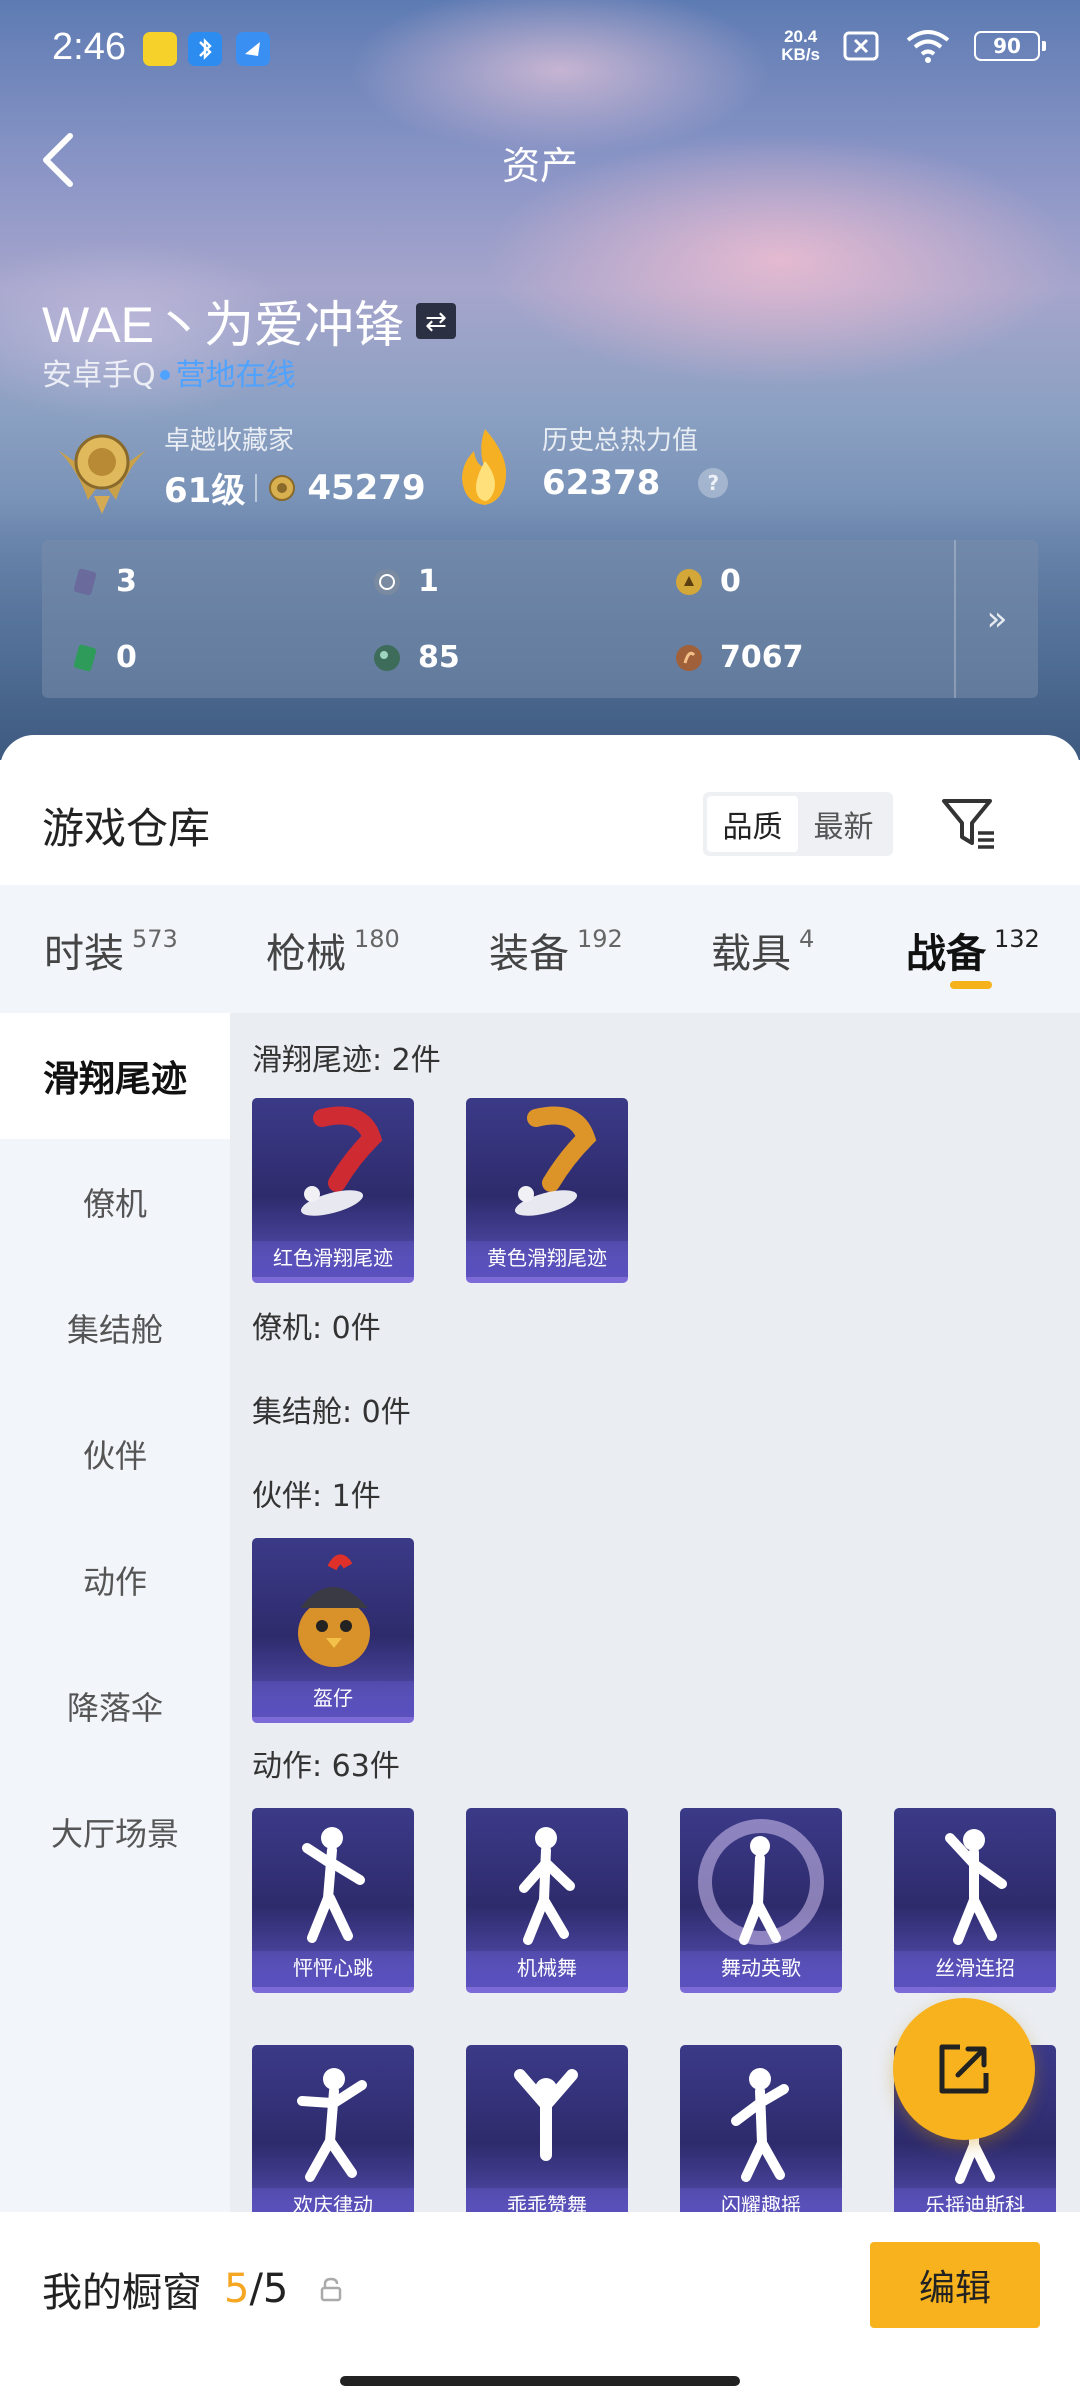  Describe the element at coordinates (843, 824) in the screenshot. I see `sort-newest-button: 最新` at that location.